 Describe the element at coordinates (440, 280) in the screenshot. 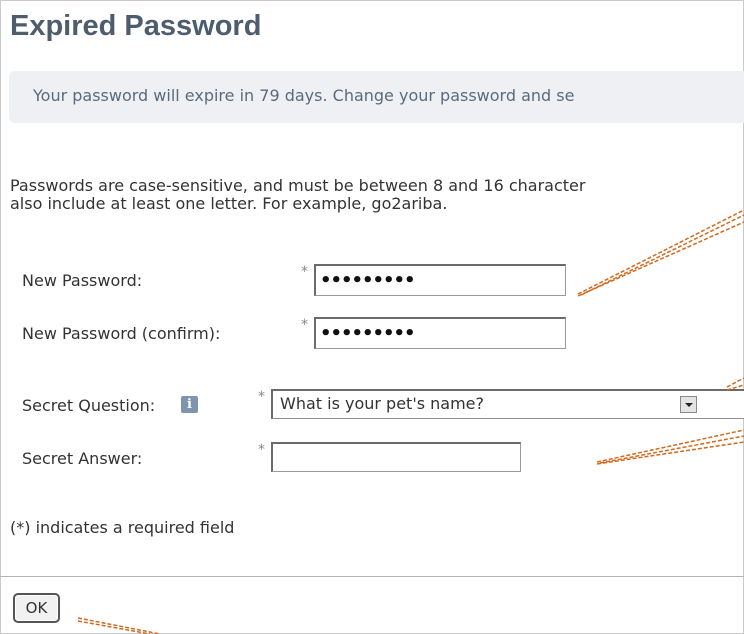

I see `new-password-field: •••••••••` at that location.